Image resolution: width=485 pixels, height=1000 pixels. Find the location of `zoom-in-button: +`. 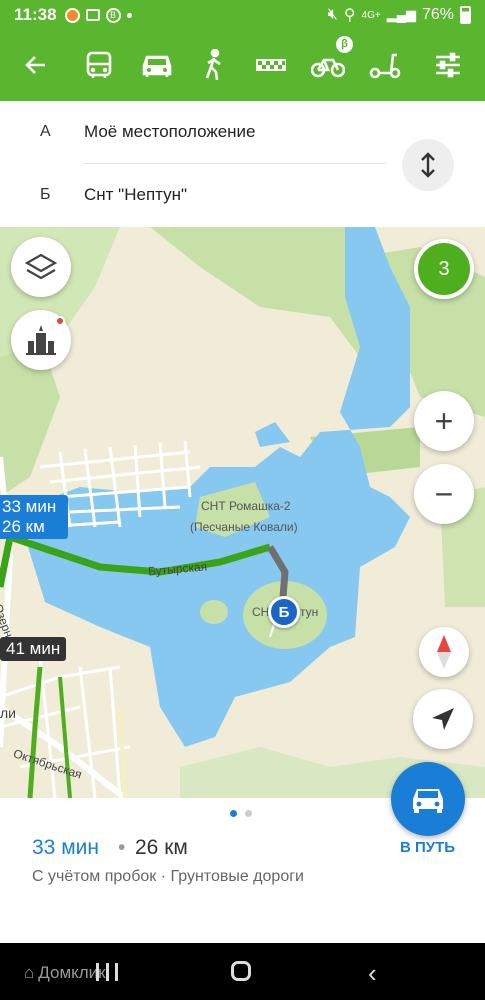

zoom-in-button: + is located at coordinates (444, 421).